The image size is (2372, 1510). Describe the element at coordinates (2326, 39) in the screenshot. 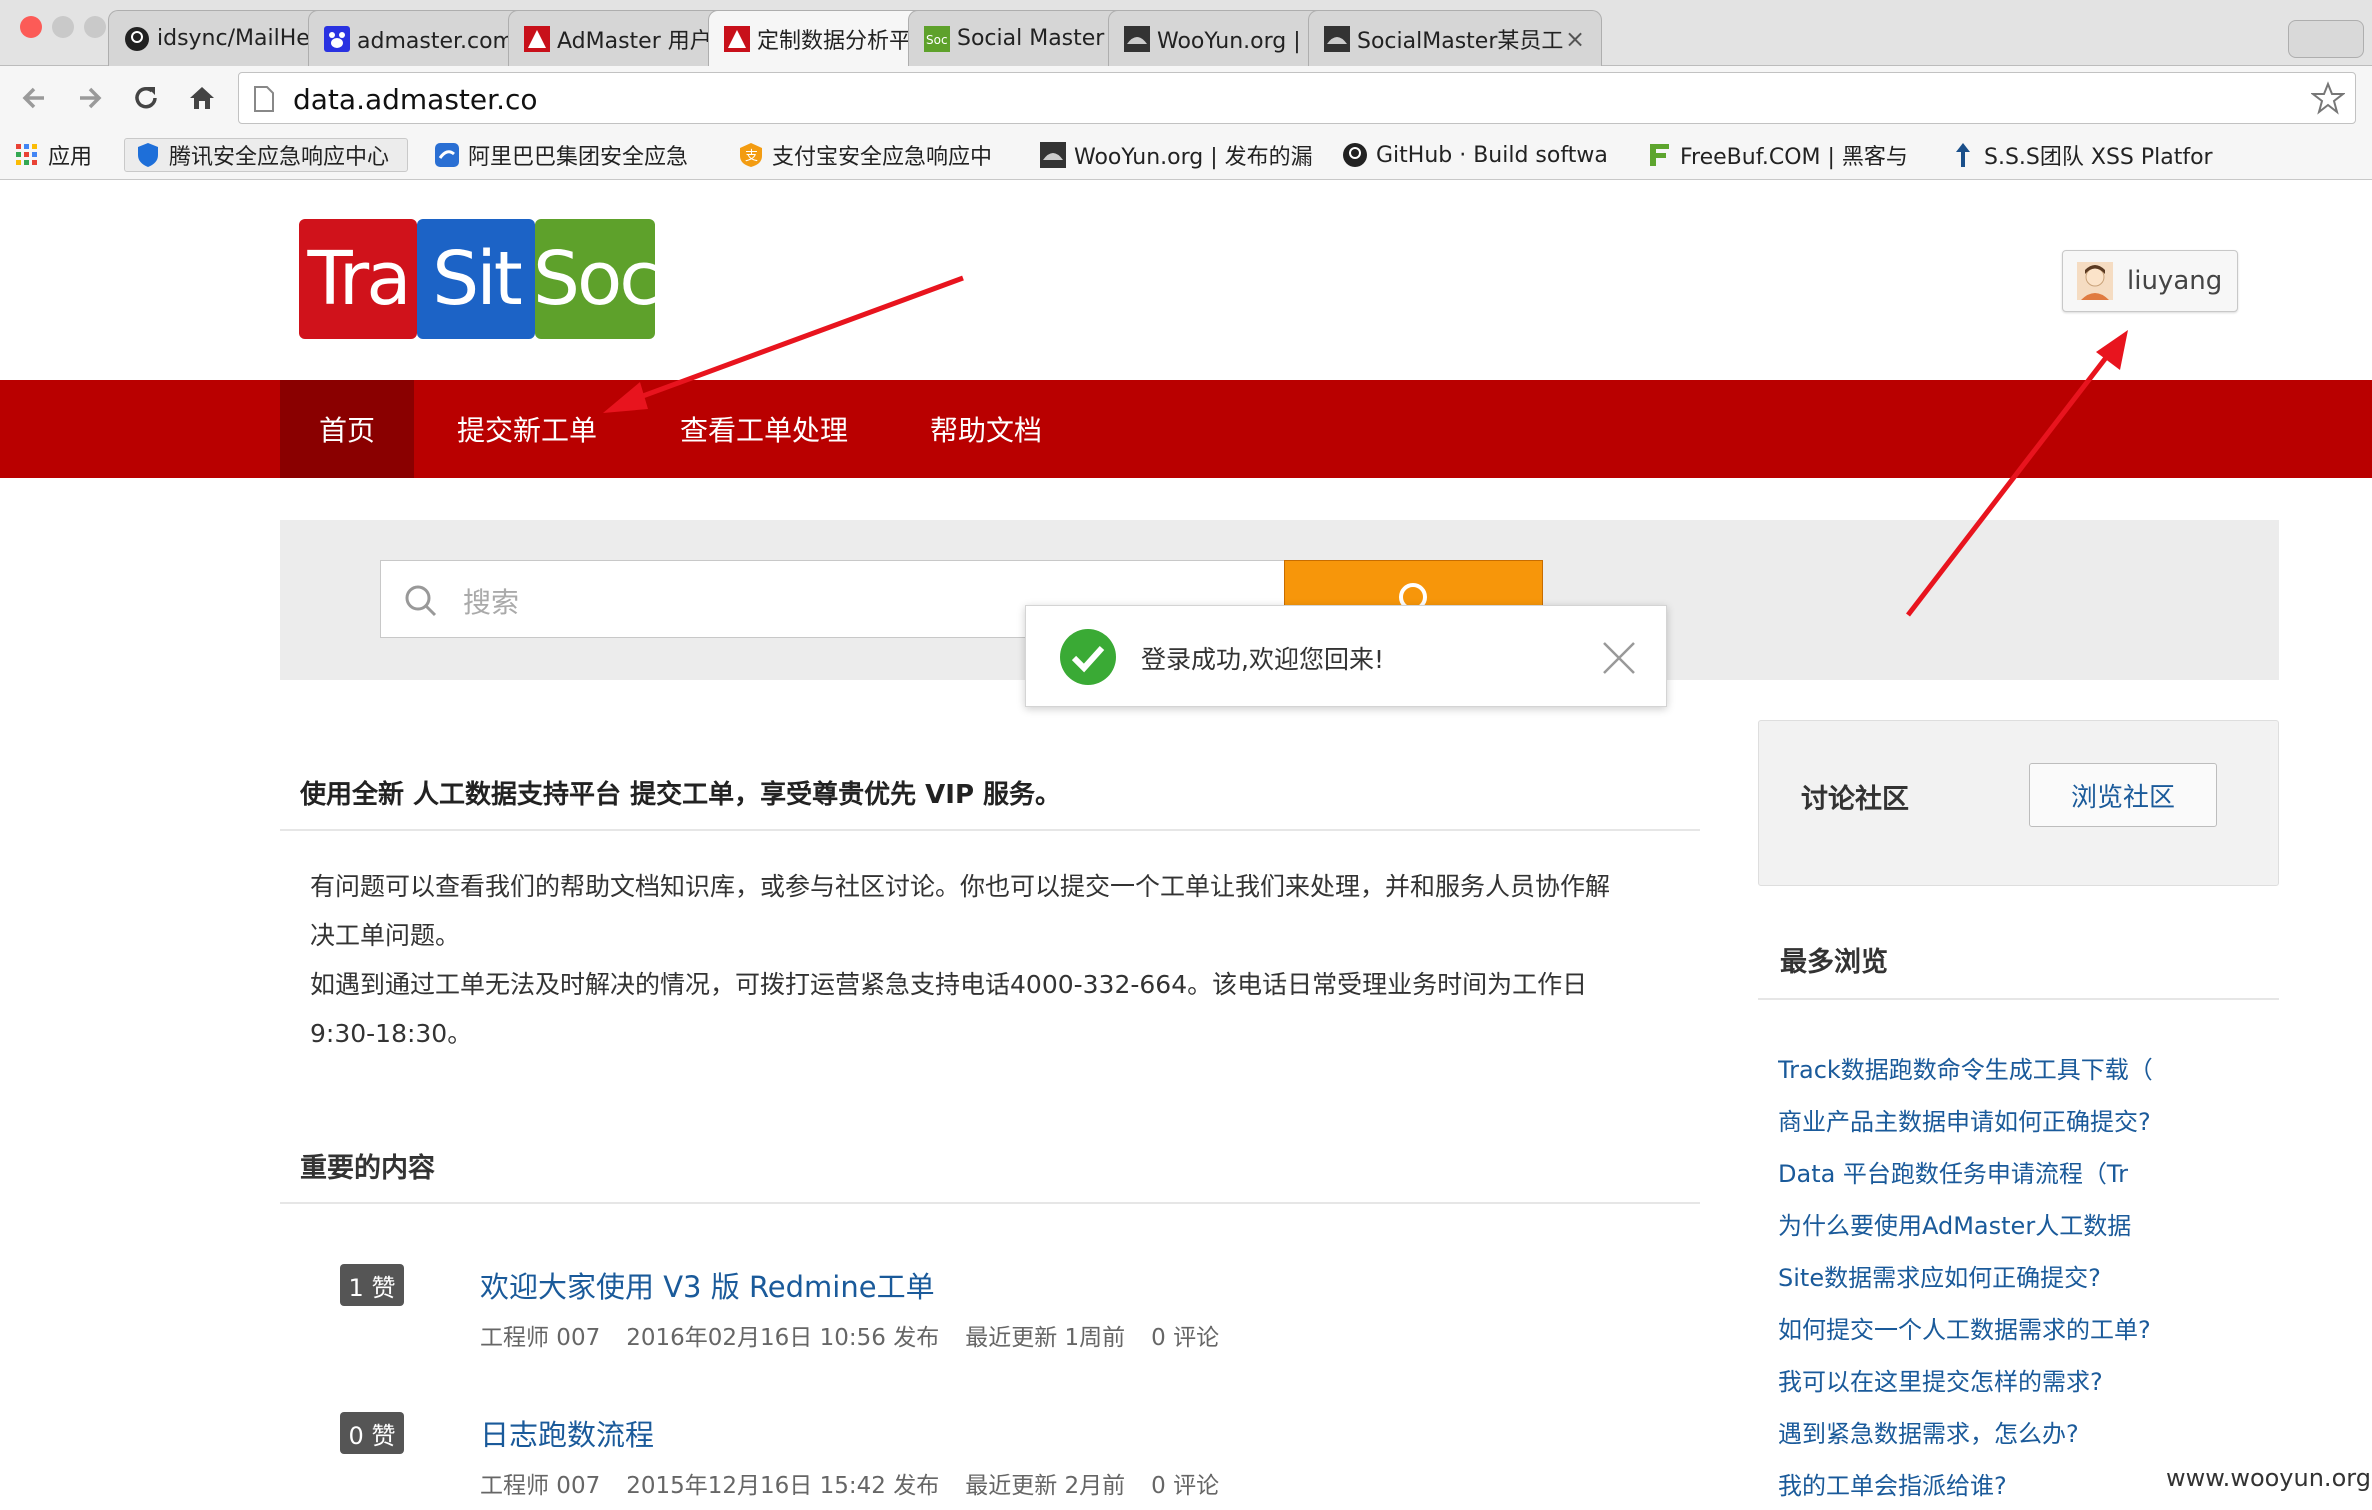

I see `new-tab-button` at that location.